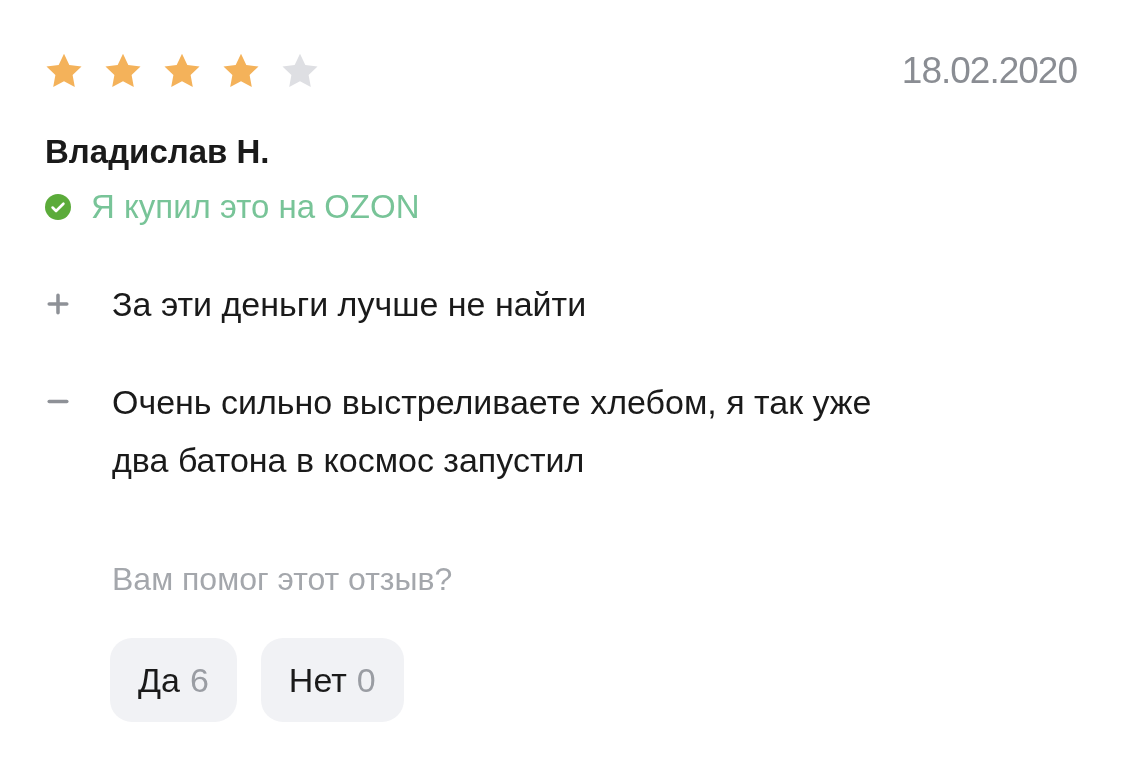 This screenshot has height=783, width=1125. Describe the element at coordinates (58, 206) in the screenshot. I see `check-circle-icon` at that location.